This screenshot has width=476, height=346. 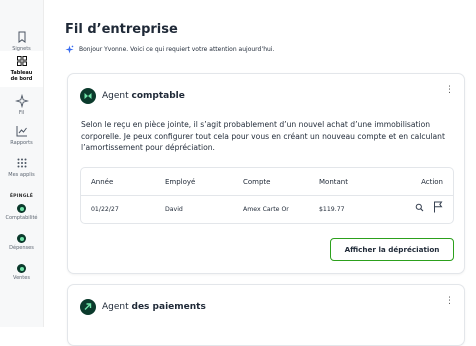 I want to click on cell-account: Amex Carte Or, so click(x=266, y=209).